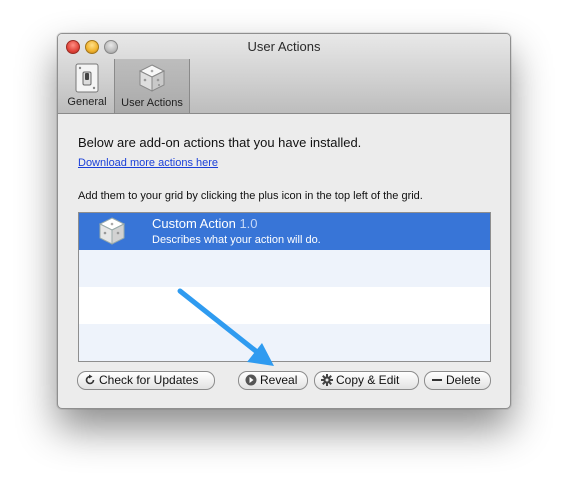 The image size is (567, 487). Describe the element at coordinates (251, 380) in the screenshot. I see `arrow-circle-icon` at that location.